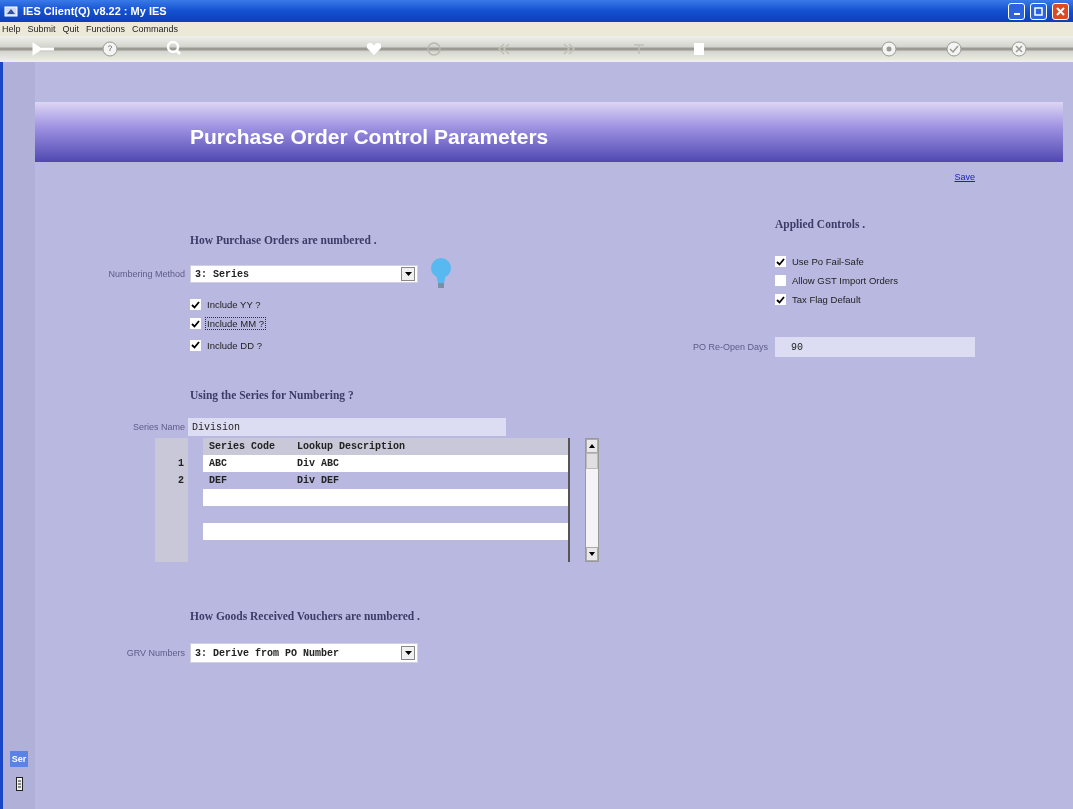 Image resolution: width=1073 pixels, height=809 pixels. Describe the element at coordinates (181, 464) in the screenshot. I see `row-number: 1` at that location.